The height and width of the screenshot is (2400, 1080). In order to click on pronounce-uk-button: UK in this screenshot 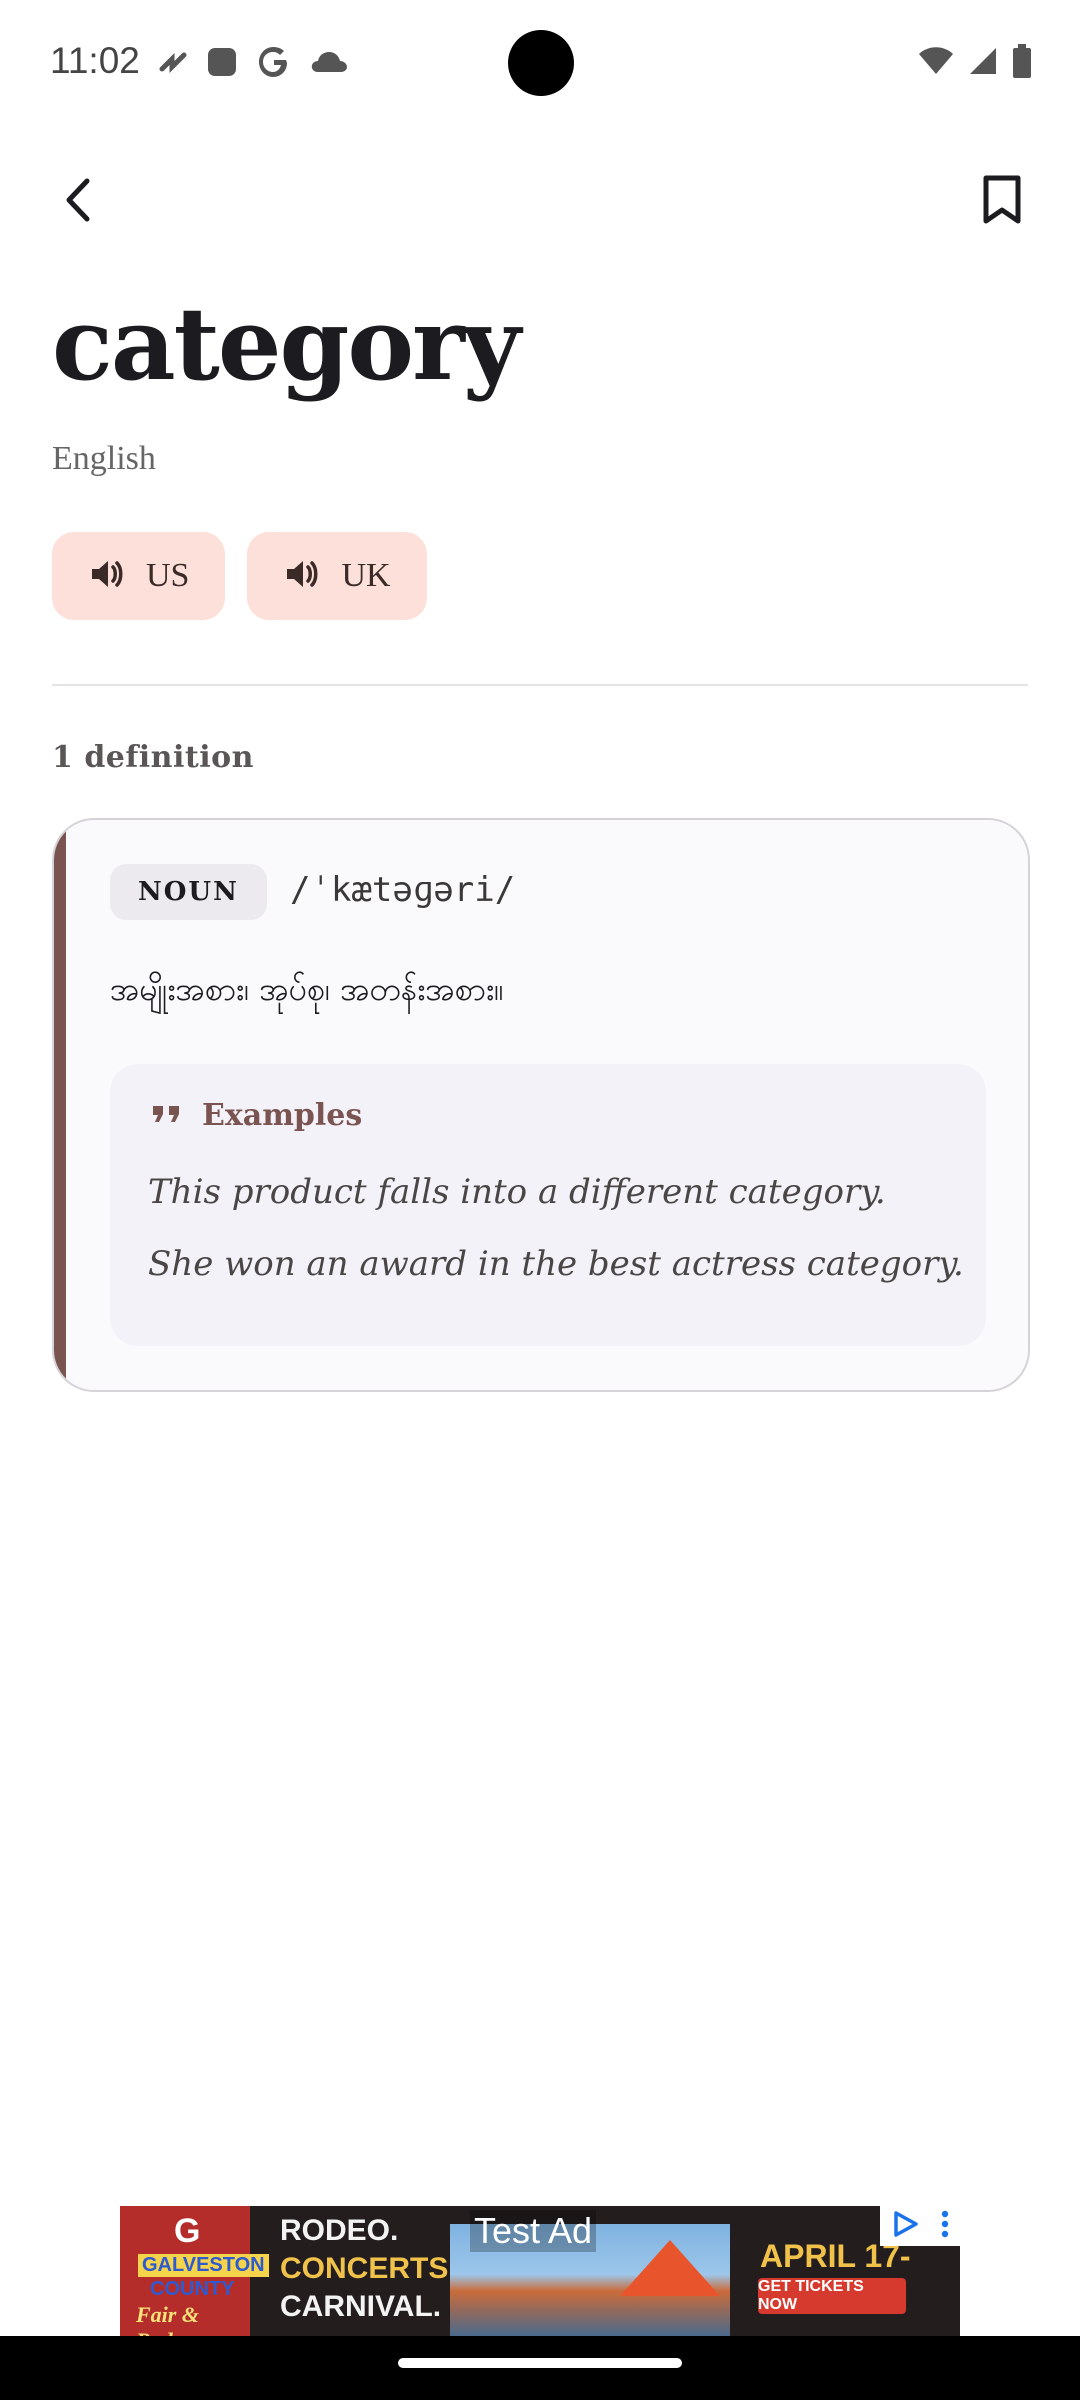, I will do `click(337, 576)`.